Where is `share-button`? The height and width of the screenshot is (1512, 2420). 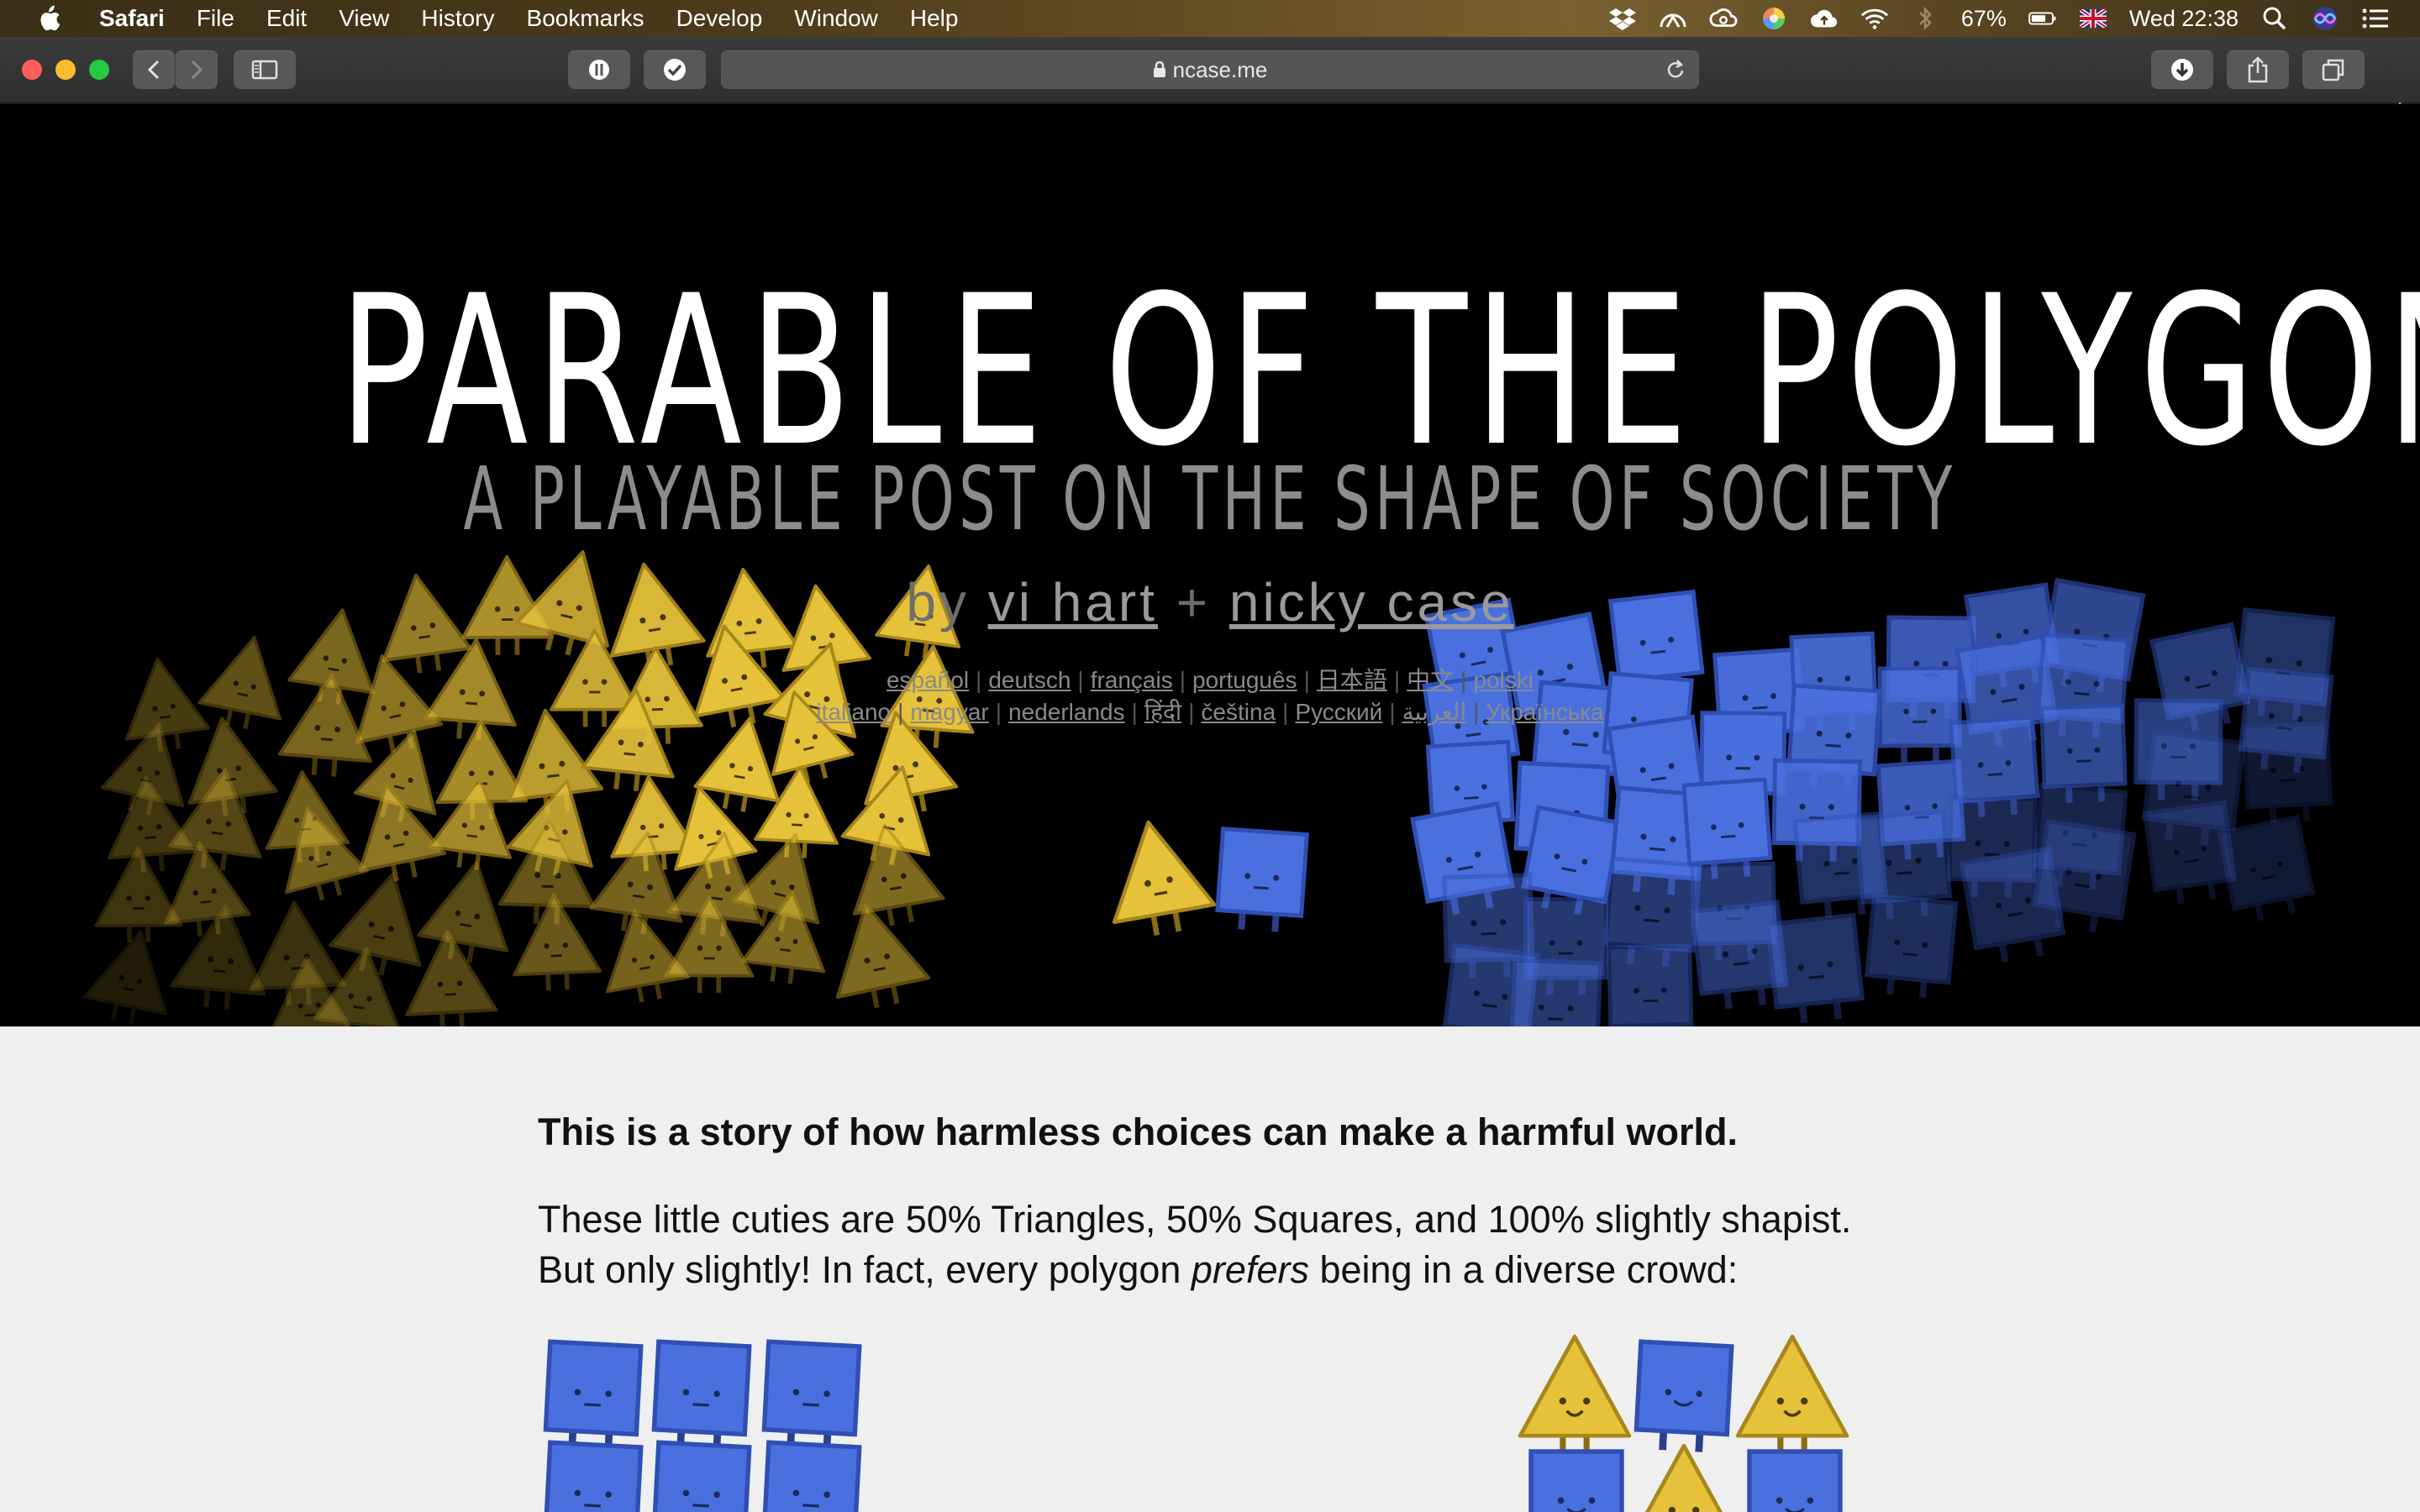 share-button is located at coordinates (2258, 69).